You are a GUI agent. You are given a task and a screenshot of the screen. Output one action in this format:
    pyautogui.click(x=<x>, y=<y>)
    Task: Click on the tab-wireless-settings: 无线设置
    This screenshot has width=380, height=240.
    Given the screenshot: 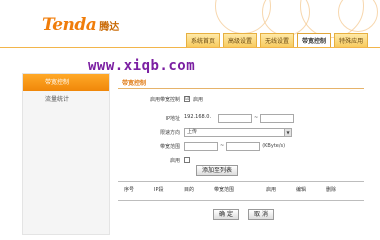 What is the action you would take?
    pyautogui.click(x=277, y=40)
    